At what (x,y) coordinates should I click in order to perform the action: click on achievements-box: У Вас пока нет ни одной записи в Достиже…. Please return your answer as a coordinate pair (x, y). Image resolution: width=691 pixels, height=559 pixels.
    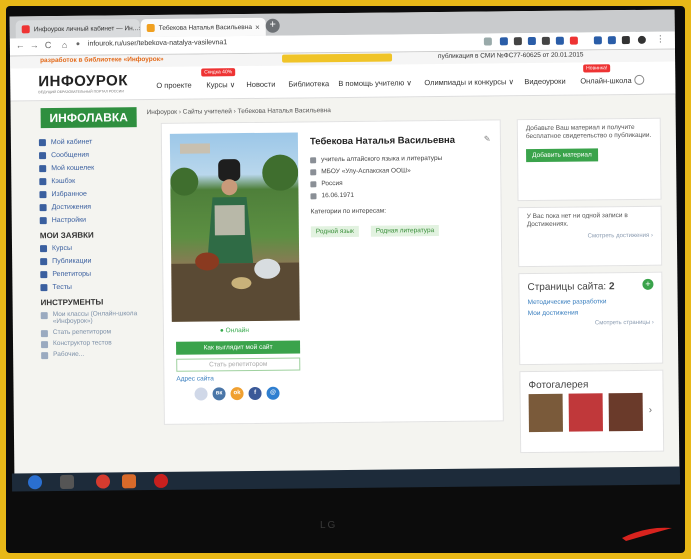
    Looking at the image, I should click on (590, 236).